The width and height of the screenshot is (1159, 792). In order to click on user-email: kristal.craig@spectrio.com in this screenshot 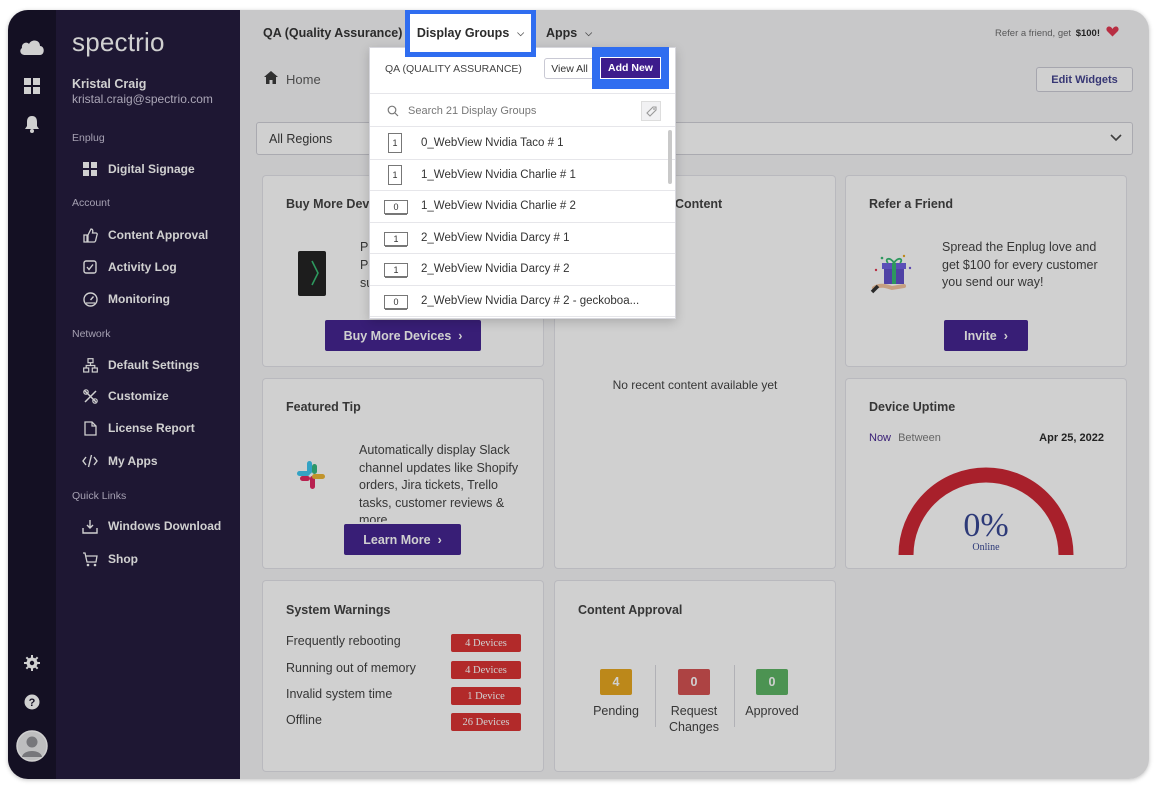, I will do `click(142, 99)`.